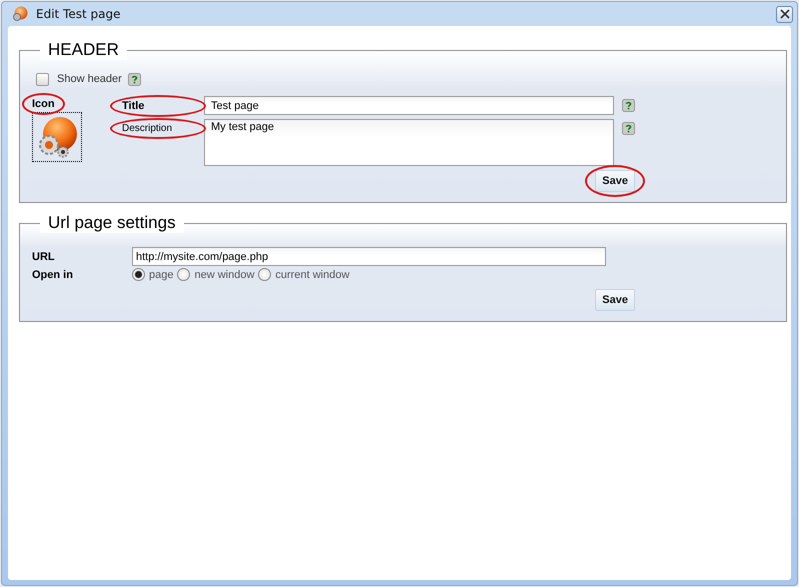 Image resolution: width=799 pixels, height=587 pixels. What do you see at coordinates (43, 104) in the screenshot?
I see `field-label: Icon` at bounding box center [43, 104].